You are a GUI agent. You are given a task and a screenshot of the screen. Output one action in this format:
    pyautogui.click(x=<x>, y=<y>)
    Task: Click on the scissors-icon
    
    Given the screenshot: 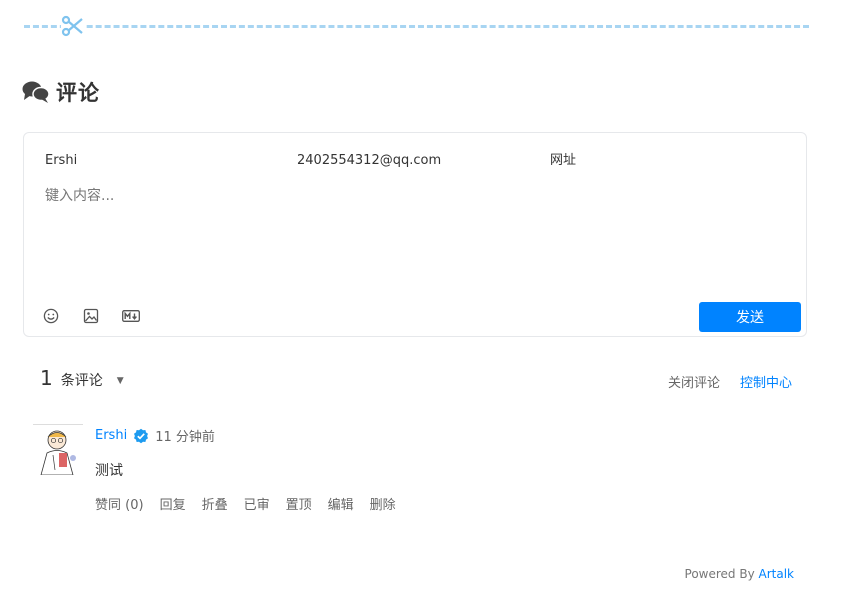 What is the action you would take?
    pyautogui.click(x=73, y=26)
    